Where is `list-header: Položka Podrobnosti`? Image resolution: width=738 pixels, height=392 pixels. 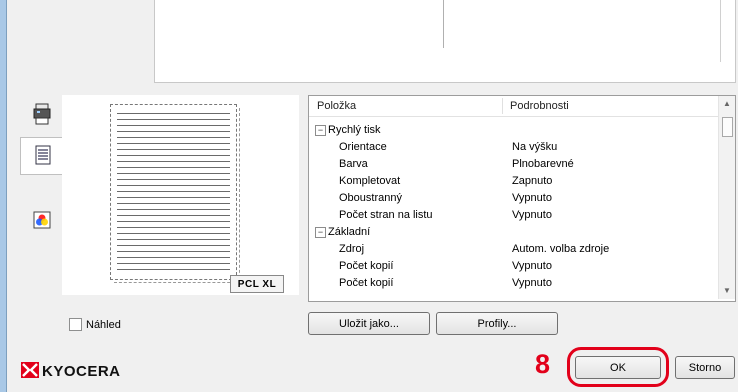 list-header: Položka Podrobnosti is located at coordinates (514, 106).